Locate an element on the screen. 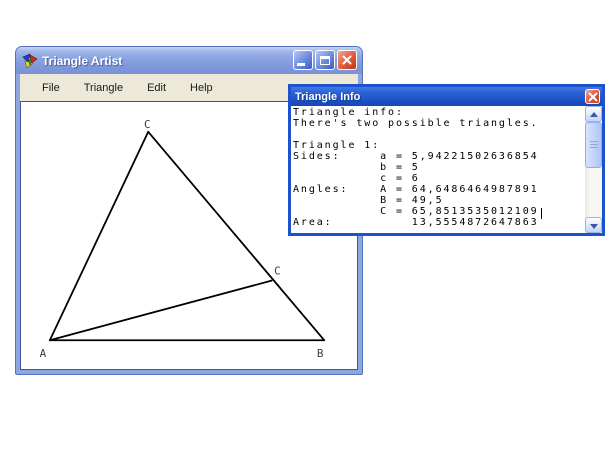  vertical-scrollbar is located at coordinates (593, 169).